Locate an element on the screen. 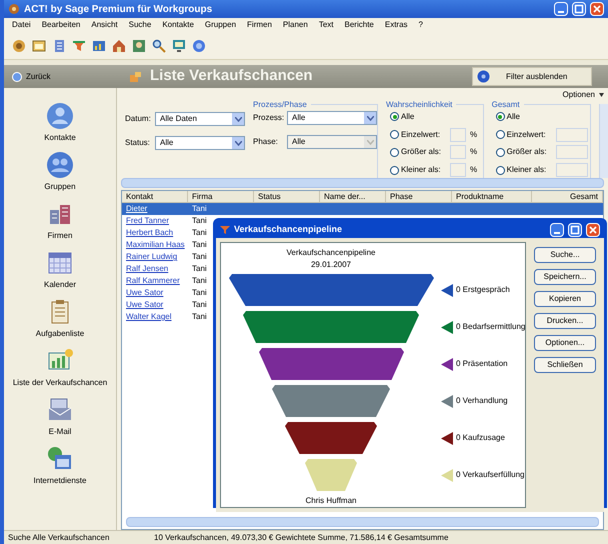  contact-link: Rainer Ludwig is located at coordinates (155, 257).